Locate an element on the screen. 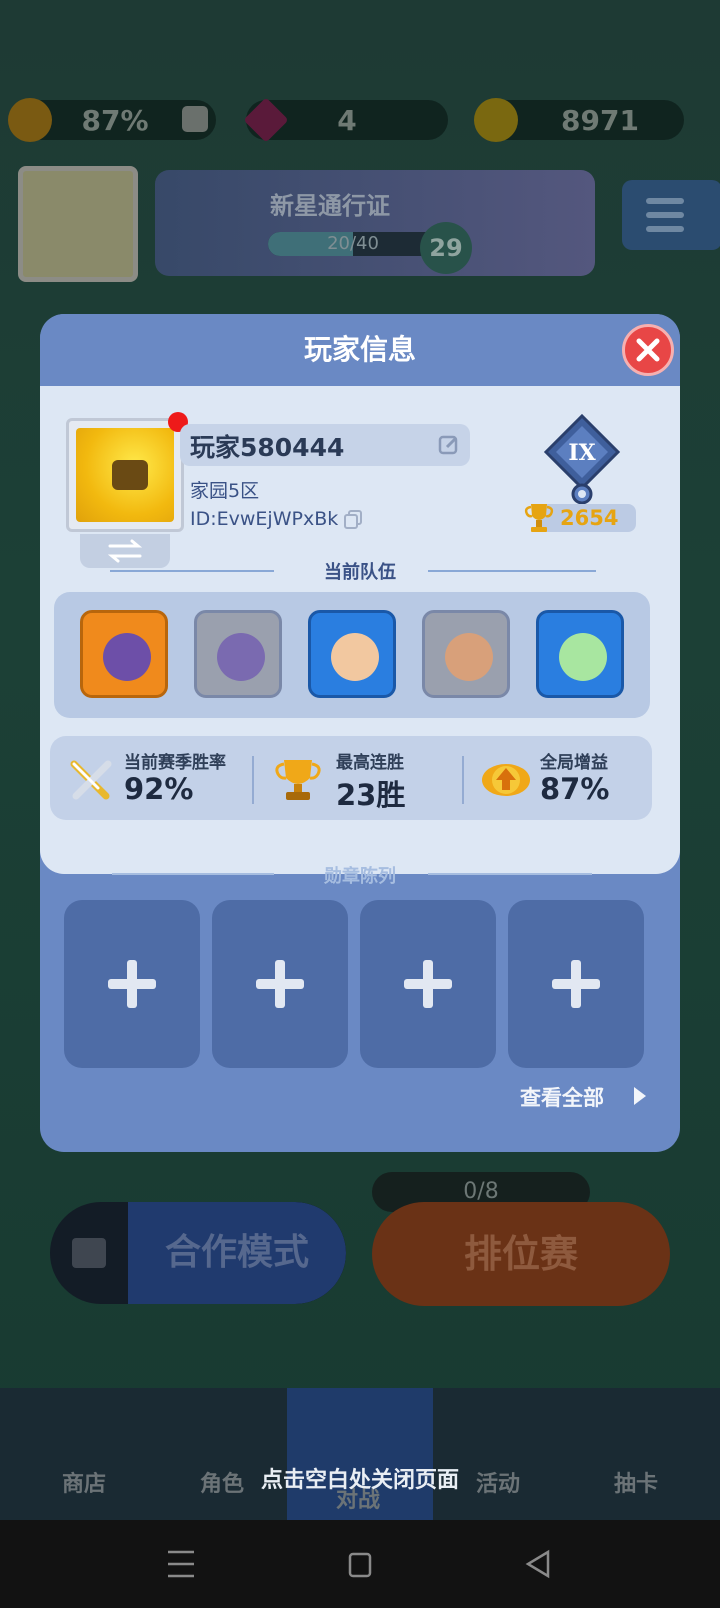 This screenshot has width=720, height=1608. svg-text: IX is located at coordinates (582, 453).